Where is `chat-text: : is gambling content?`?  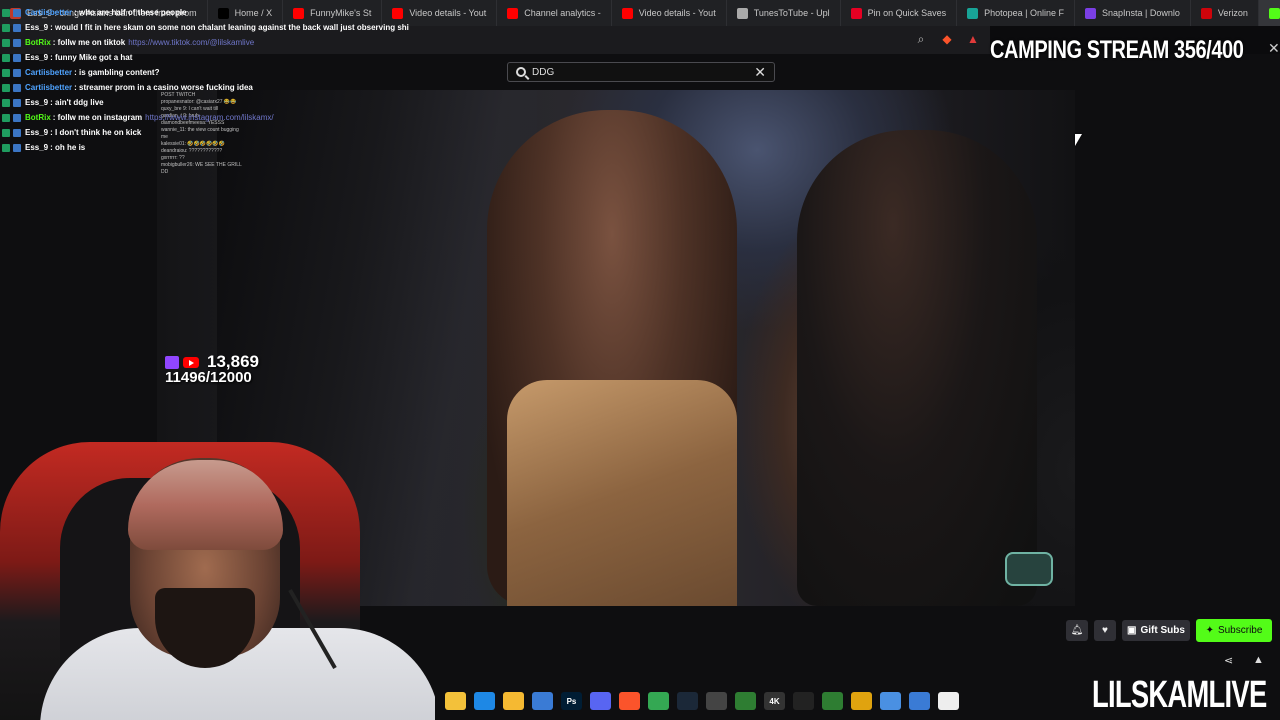
chat-text: : is gambling content? is located at coordinates (117, 72).